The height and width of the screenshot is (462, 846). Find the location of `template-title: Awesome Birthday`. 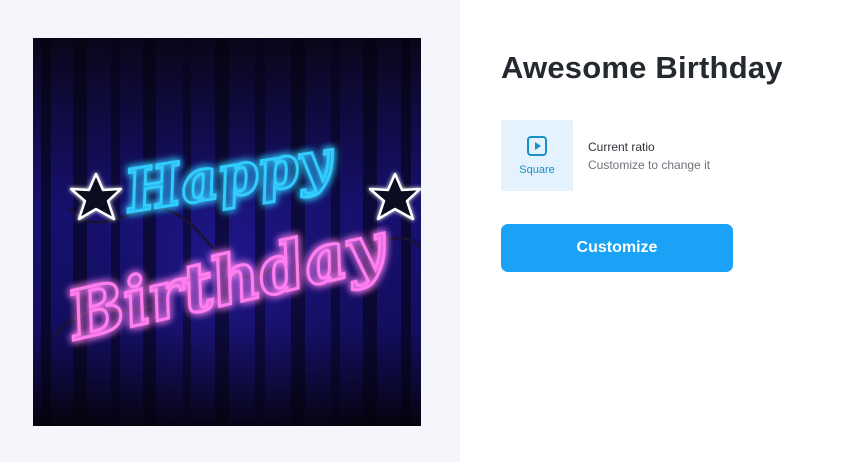

template-title: Awesome Birthday is located at coordinates (642, 67).